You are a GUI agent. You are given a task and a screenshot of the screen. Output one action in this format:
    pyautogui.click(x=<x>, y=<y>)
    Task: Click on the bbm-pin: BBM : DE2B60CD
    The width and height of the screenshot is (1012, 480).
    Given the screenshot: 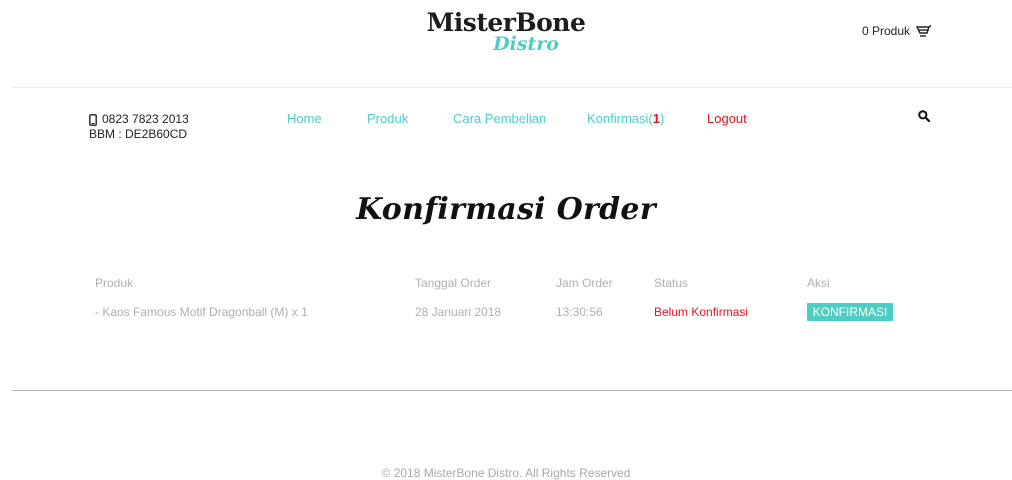 What is the action you would take?
    pyautogui.click(x=138, y=134)
    